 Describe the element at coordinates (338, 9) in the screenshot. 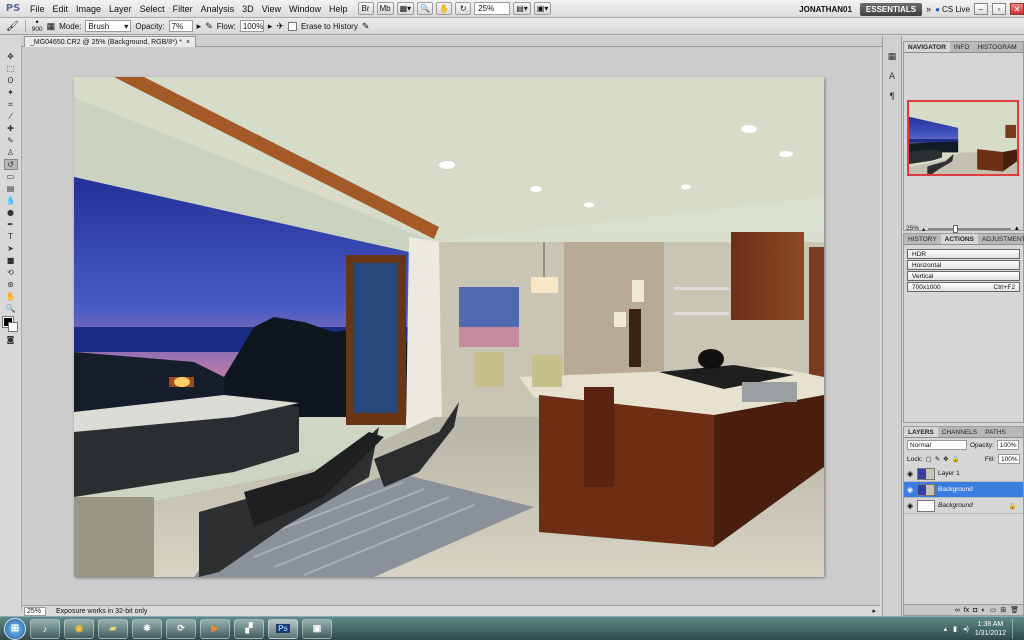

I see `menu-help: Help` at that location.